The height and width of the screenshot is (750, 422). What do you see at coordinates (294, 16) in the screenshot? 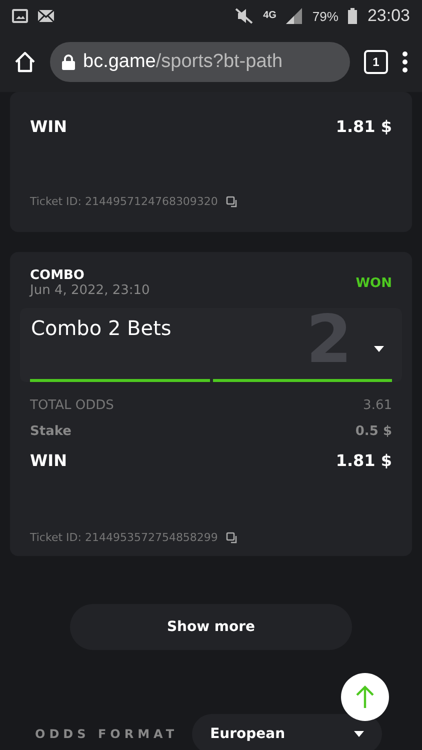
I see `signal-icon` at bounding box center [294, 16].